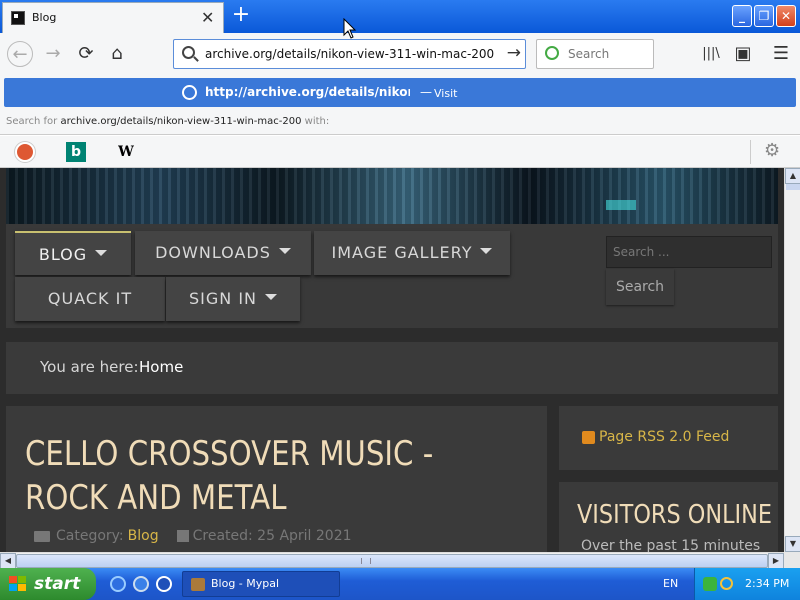  I want to click on horizontal-scroll-thumb, so click(392, 561).